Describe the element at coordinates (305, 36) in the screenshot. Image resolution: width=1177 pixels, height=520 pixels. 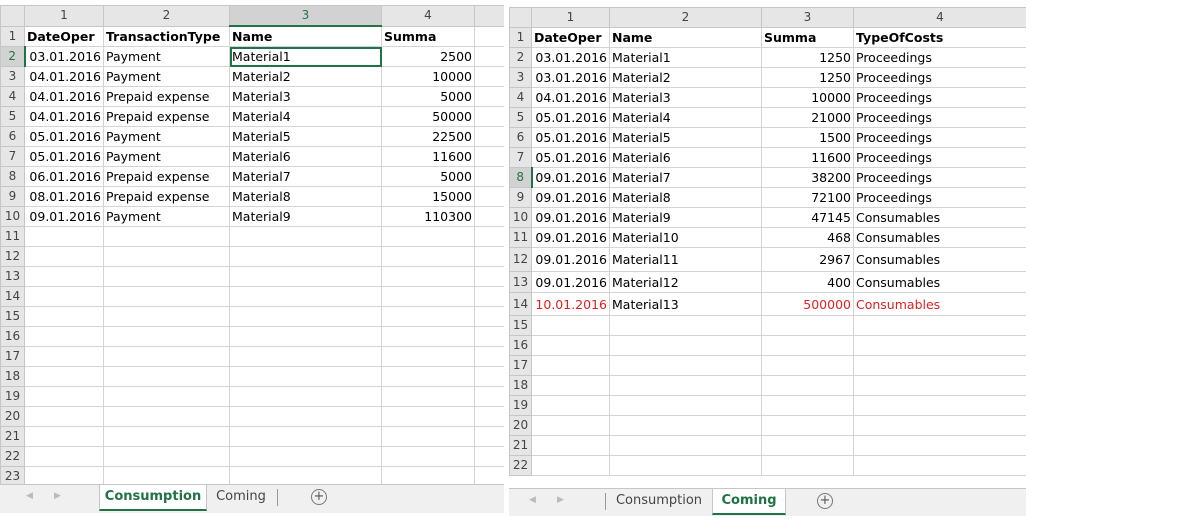
I see `cell: Name` at that location.